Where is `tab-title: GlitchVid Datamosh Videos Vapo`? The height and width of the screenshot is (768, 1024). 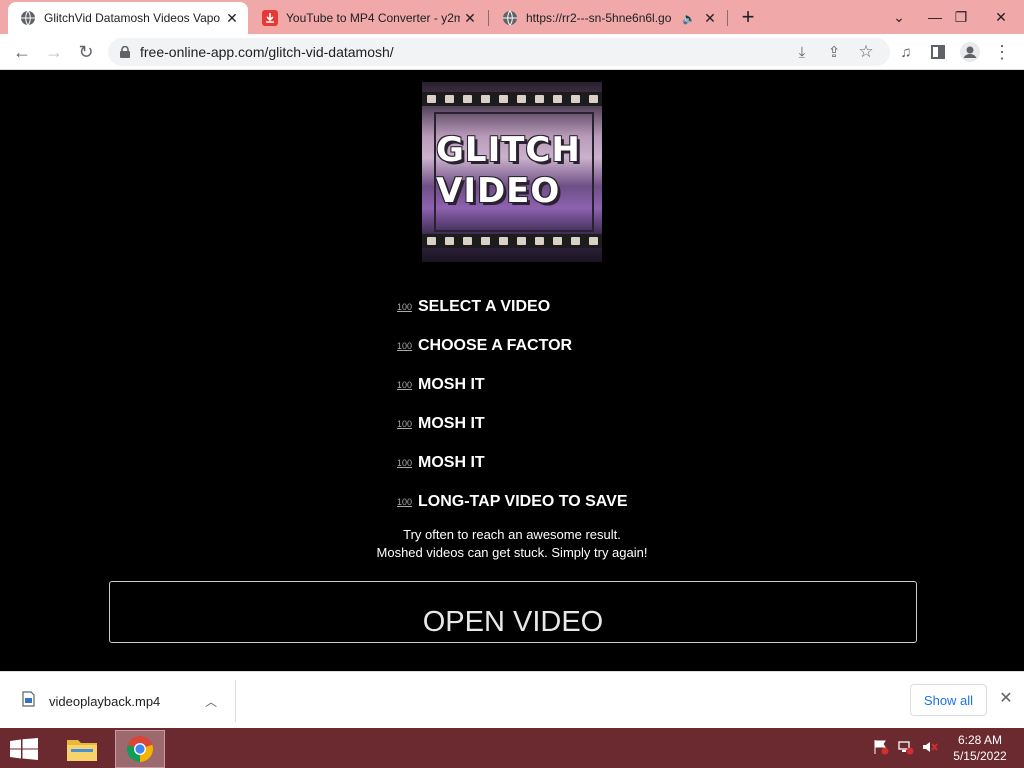
tab-title: GlitchVid Datamosh Videos Vapo is located at coordinates (132, 18).